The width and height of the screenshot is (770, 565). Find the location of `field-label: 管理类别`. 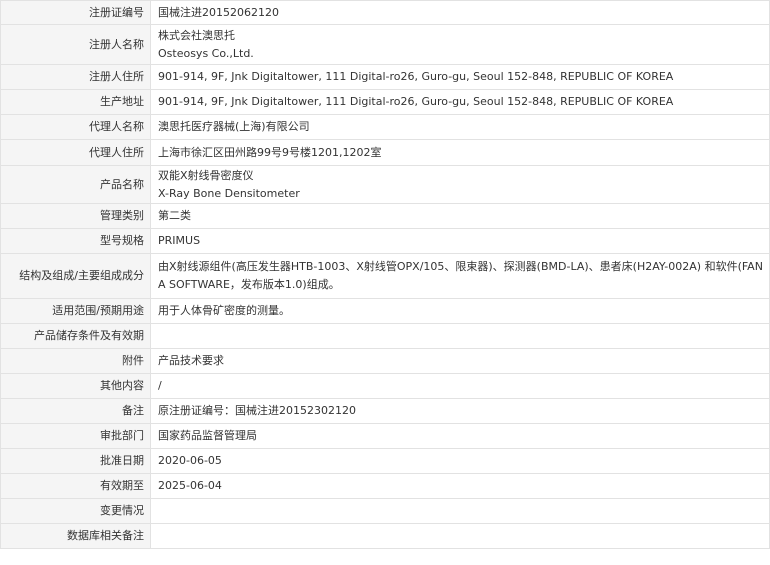

field-label: 管理类别 is located at coordinates (75, 216).